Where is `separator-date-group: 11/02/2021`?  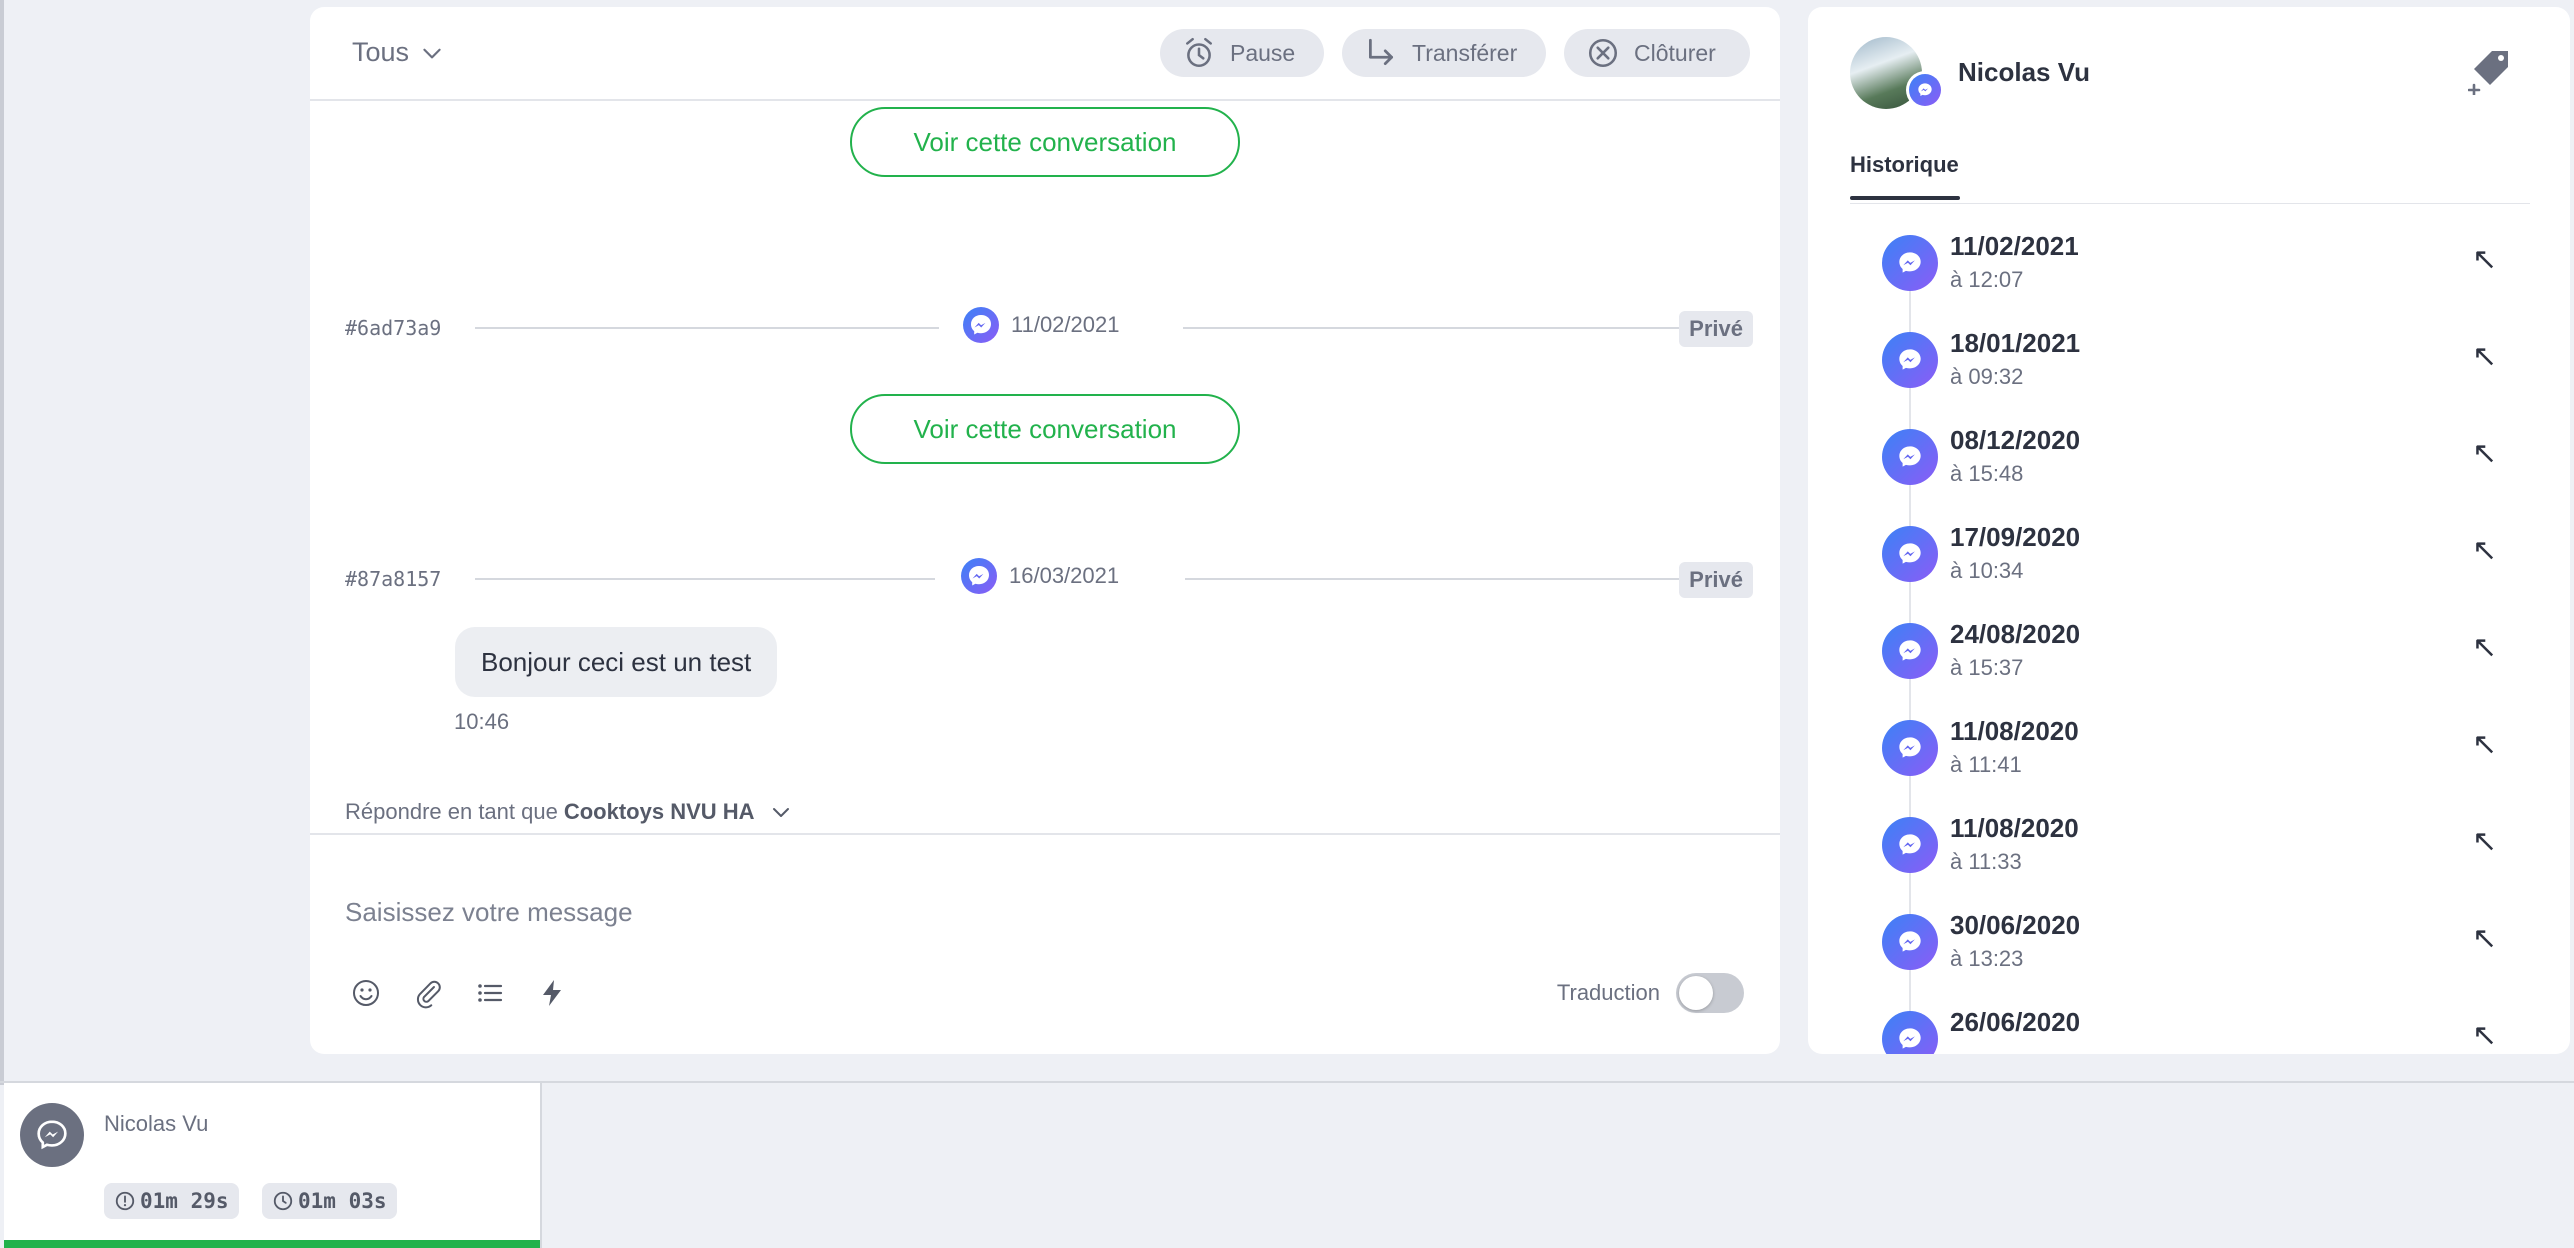
separator-date-group: 11/02/2021 is located at coordinates (1041, 325).